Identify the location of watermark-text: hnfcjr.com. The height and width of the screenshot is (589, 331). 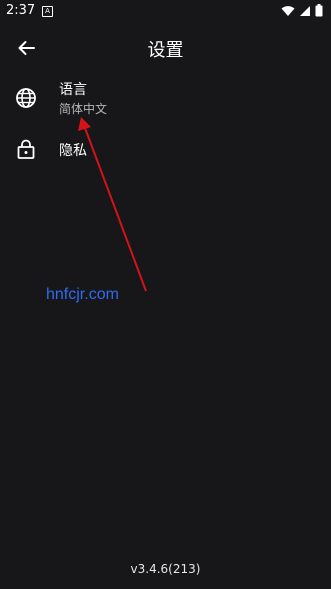
(82, 294).